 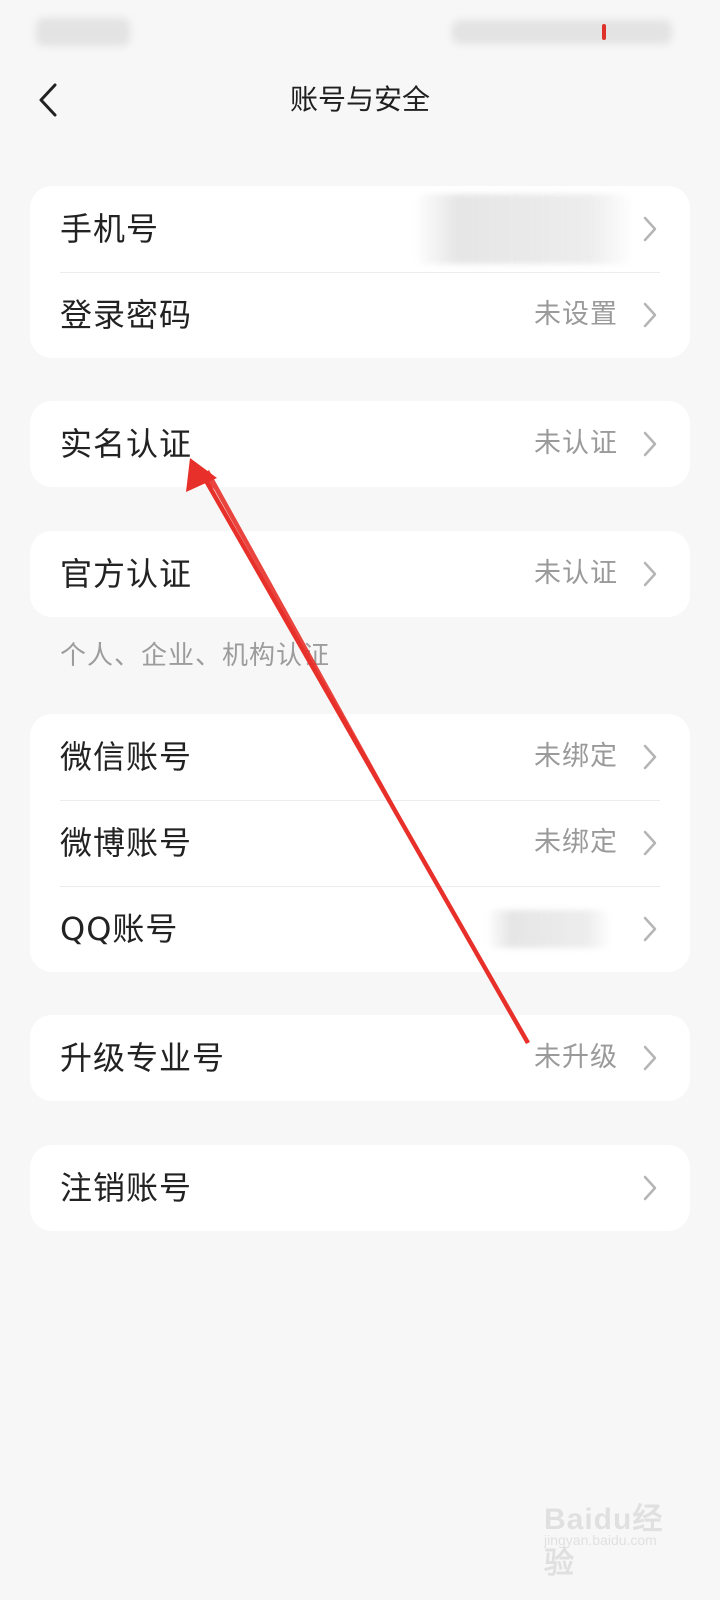 I want to click on weibo-account-label: 微博账号, so click(x=126, y=843).